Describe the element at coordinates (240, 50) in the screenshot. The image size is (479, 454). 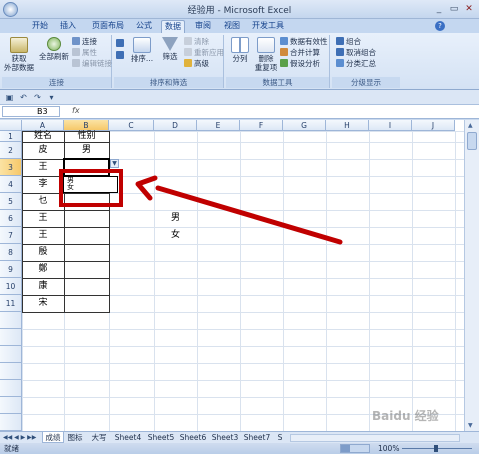
I see `text-to-columns-button: 分列` at that location.